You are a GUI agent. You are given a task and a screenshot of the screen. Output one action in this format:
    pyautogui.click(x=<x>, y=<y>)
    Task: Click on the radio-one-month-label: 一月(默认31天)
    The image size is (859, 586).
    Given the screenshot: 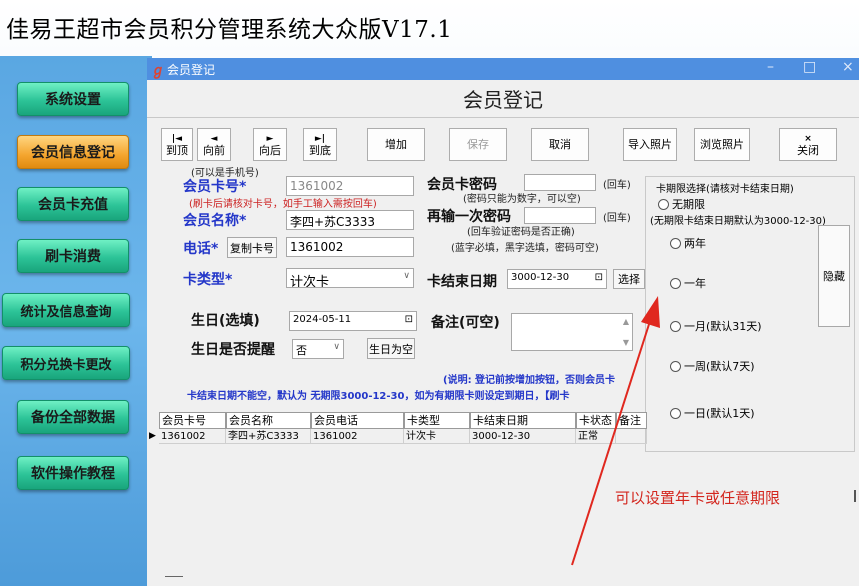 What is the action you would take?
    pyautogui.click(x=723, y=326)
    